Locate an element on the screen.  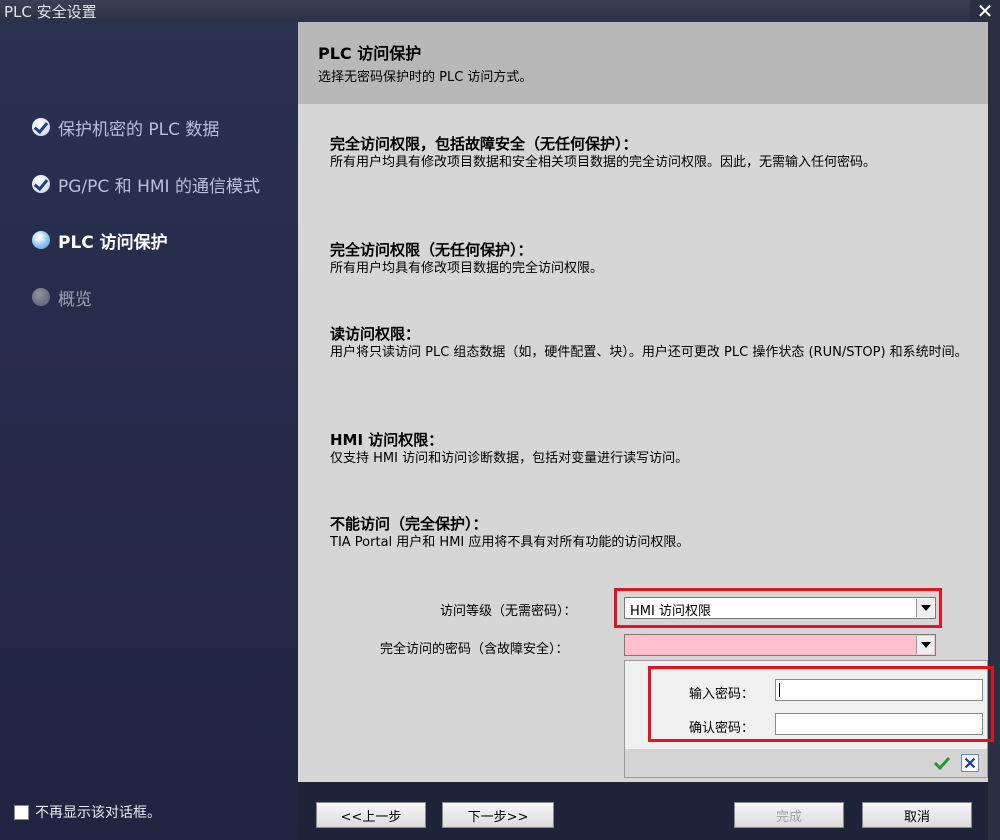
step-communication-mode: PG/PC 和 HMI 的通信模式 is located at coordinates (146, 184).